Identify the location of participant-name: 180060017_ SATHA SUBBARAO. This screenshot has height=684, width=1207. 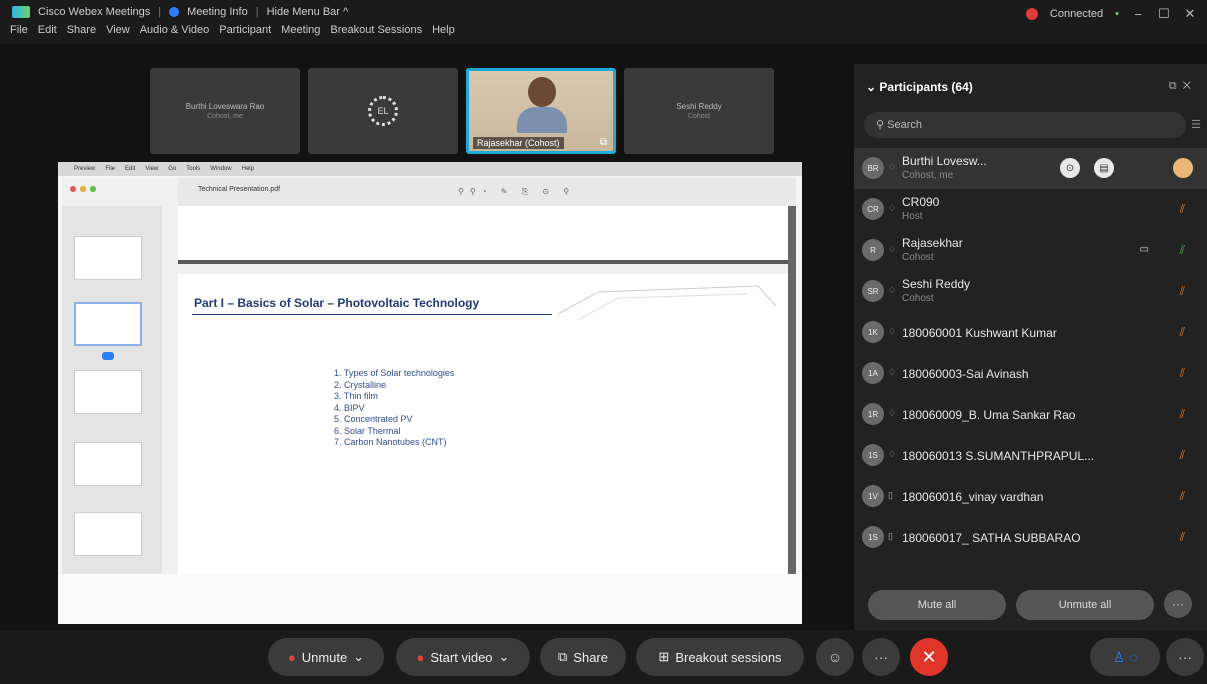
(991, 538).